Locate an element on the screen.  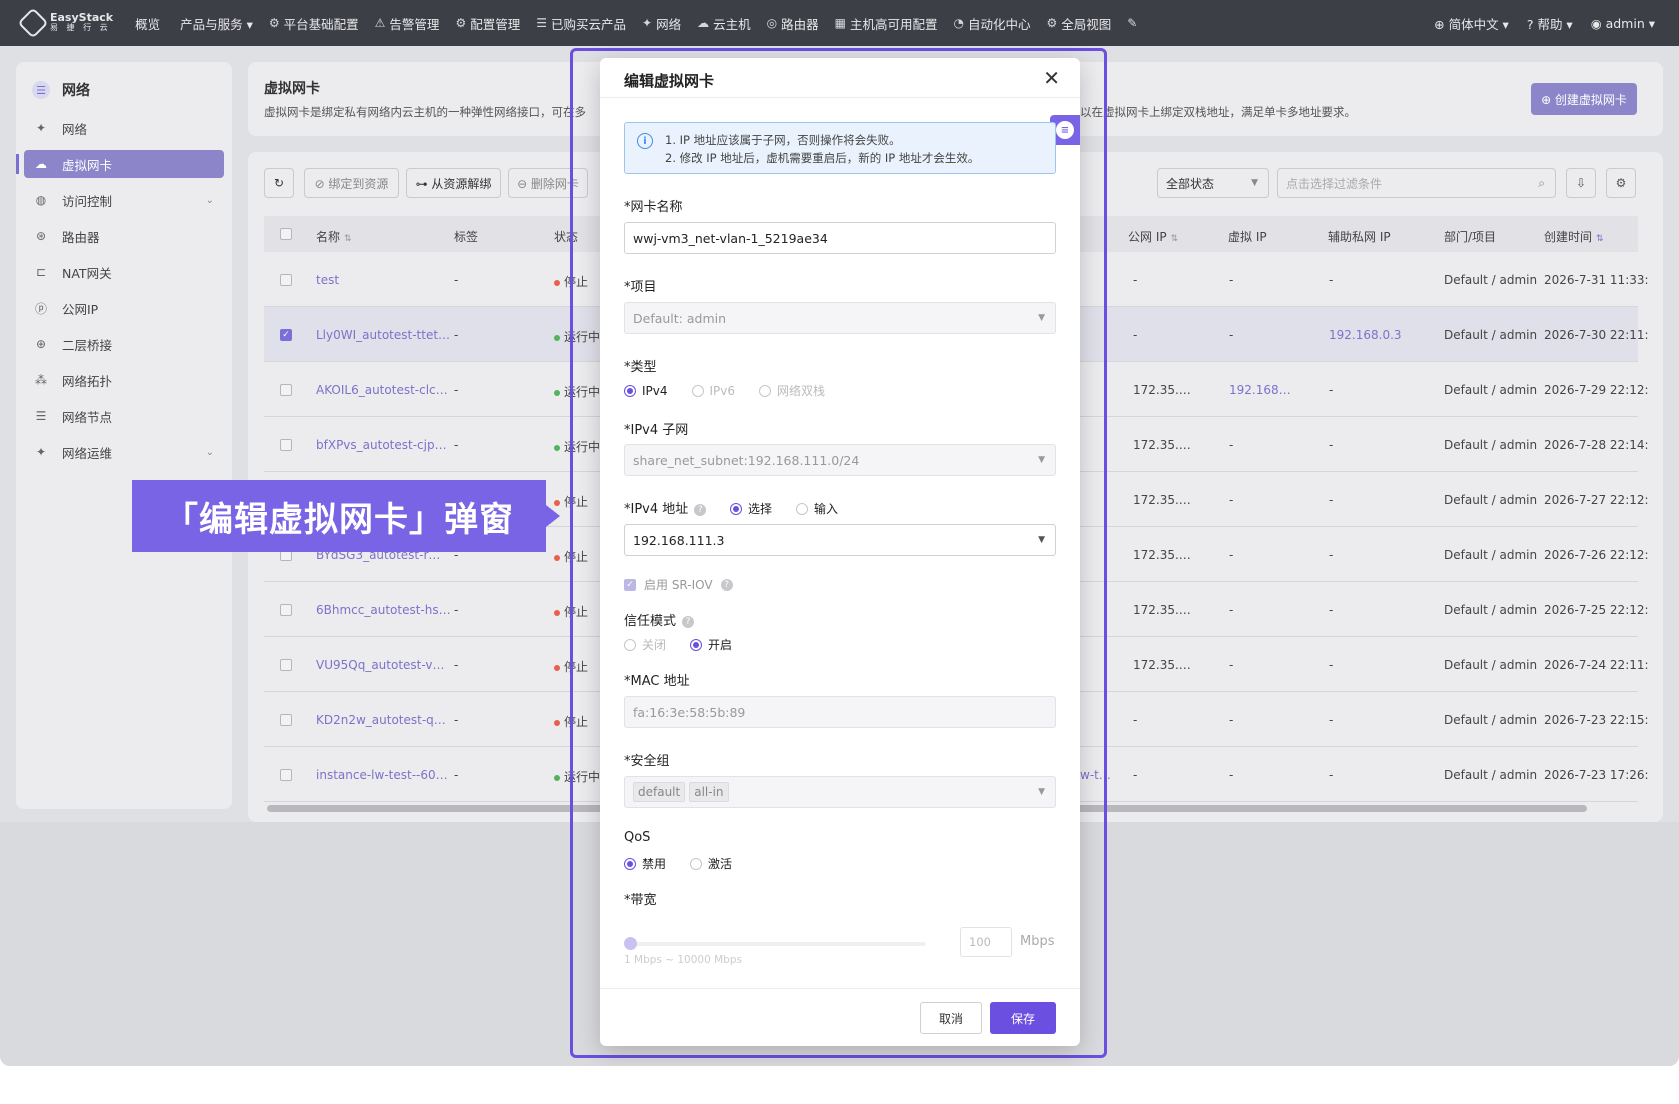
save-button: 保存 is located at coordinates (1023, 1018).